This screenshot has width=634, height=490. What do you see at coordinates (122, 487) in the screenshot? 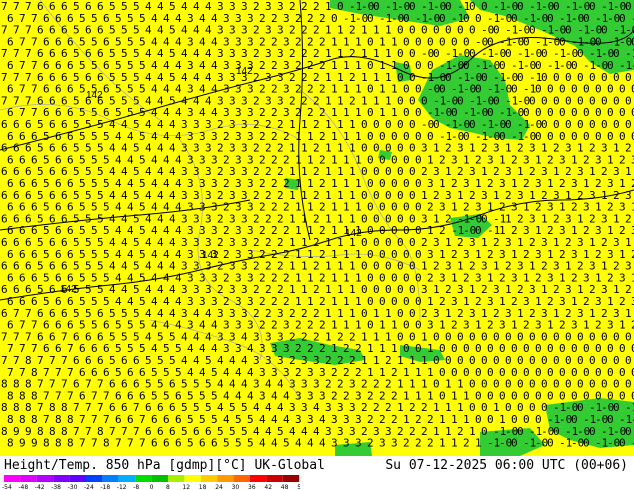
I see `colorbar-label: -12` at bounding box center [122, 487].